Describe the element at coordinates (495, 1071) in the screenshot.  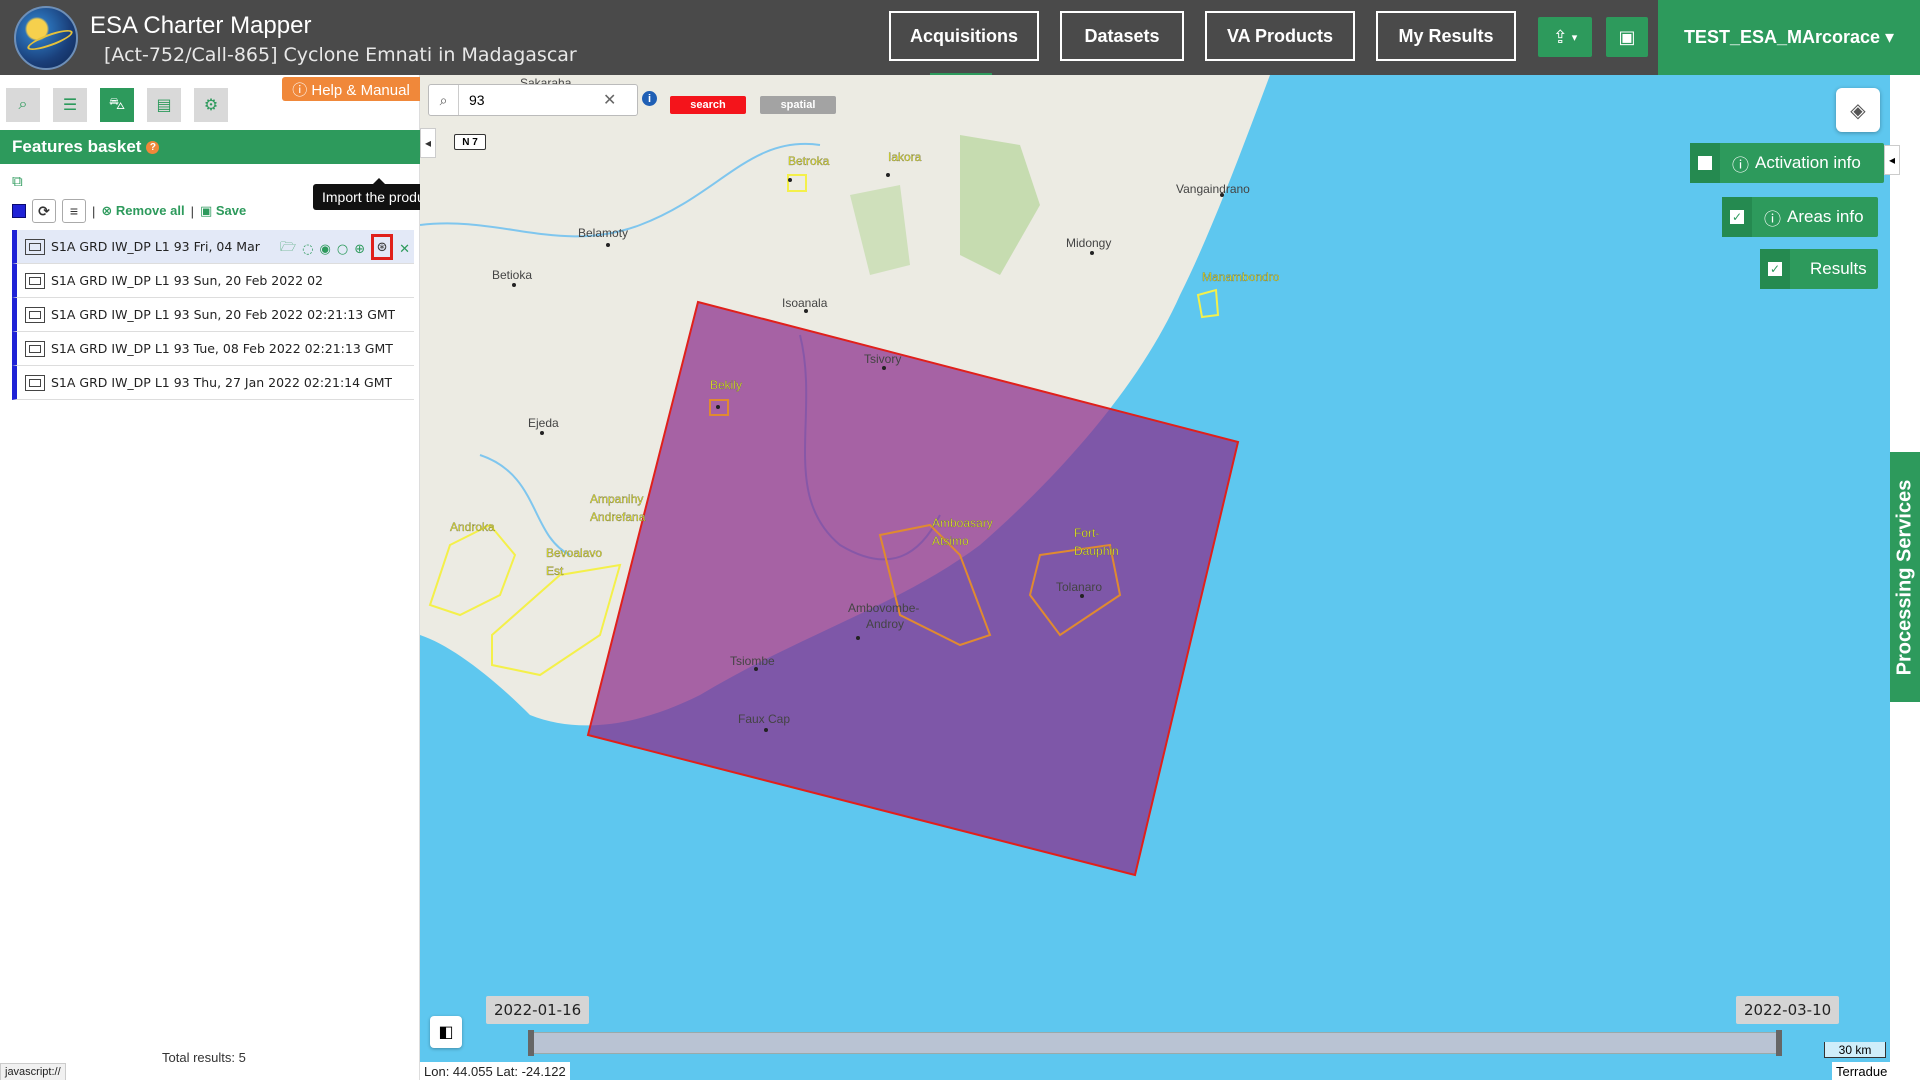
I see `cursor-coordinates: Lon: 44.055 Lat: -24.122` at that location.